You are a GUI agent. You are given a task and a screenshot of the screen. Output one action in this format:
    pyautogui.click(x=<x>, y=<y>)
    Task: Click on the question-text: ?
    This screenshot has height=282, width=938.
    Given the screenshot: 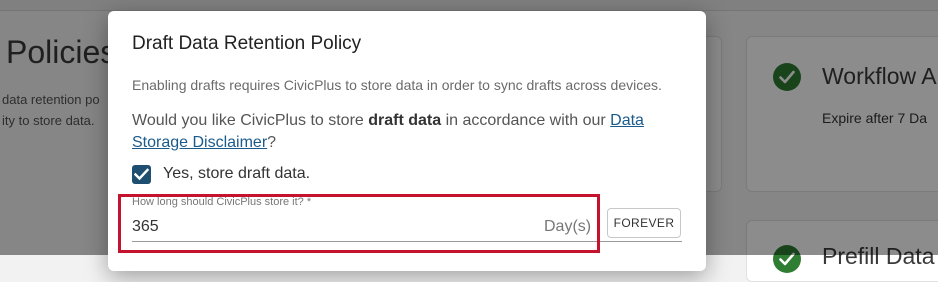 What is the action you would take?
    pyautogui.click(x=272, y=142)
    